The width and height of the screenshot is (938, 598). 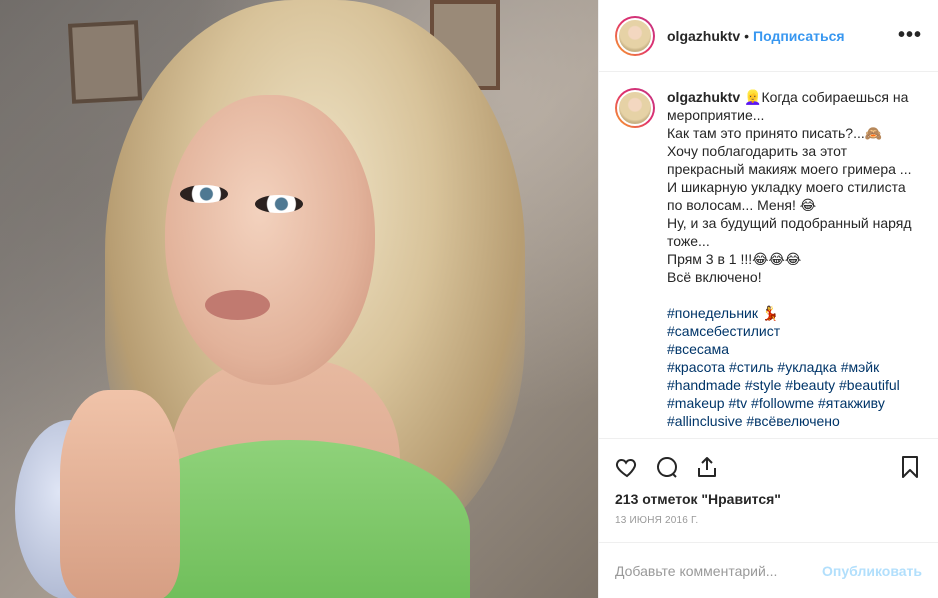 I want to click on heart-icon, so click(x=635, y=467).